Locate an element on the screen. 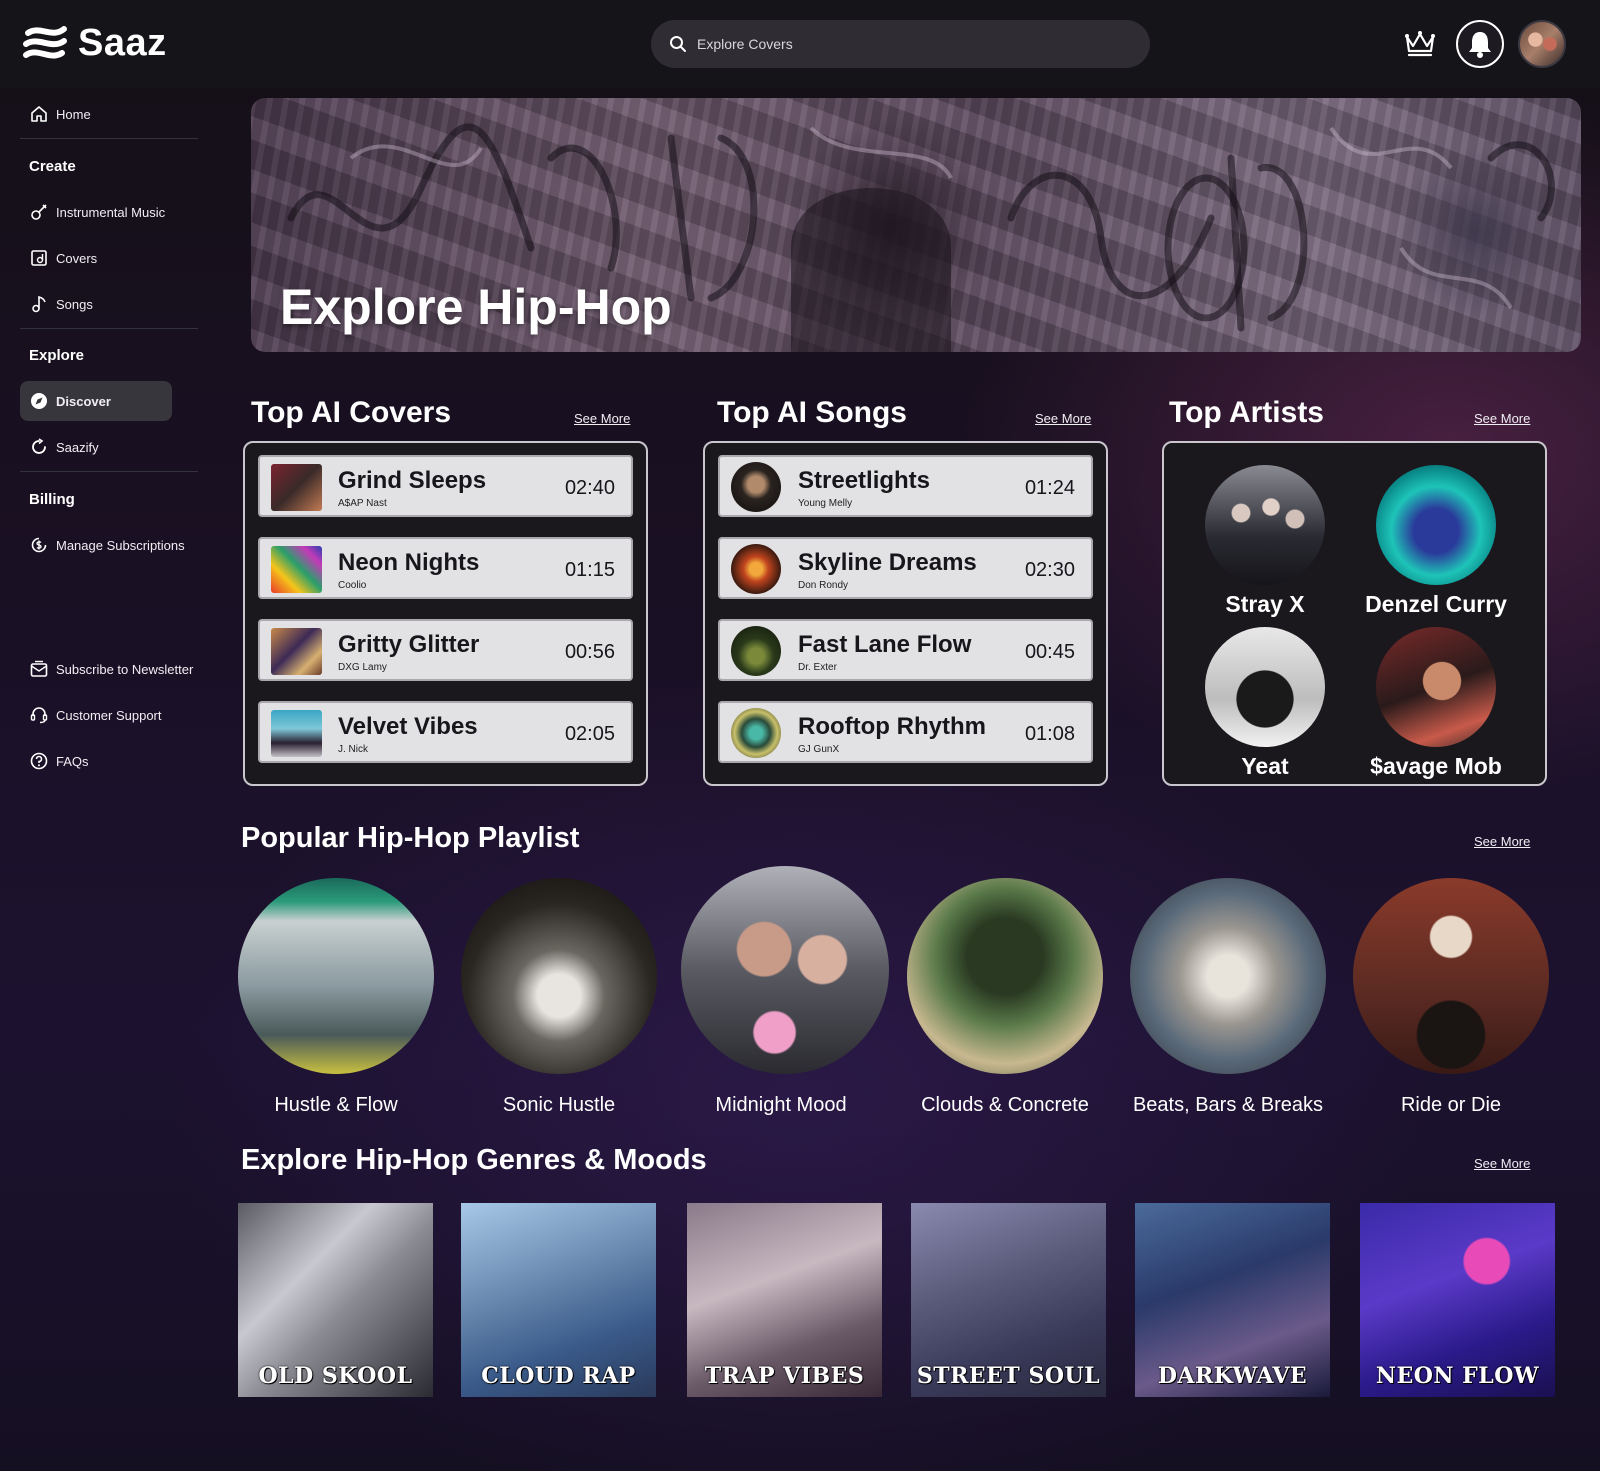 Image resolution: width=1600 pixels, height=1471 pixels. sidebar-item-home: Home is located at coordinates (96, 114).